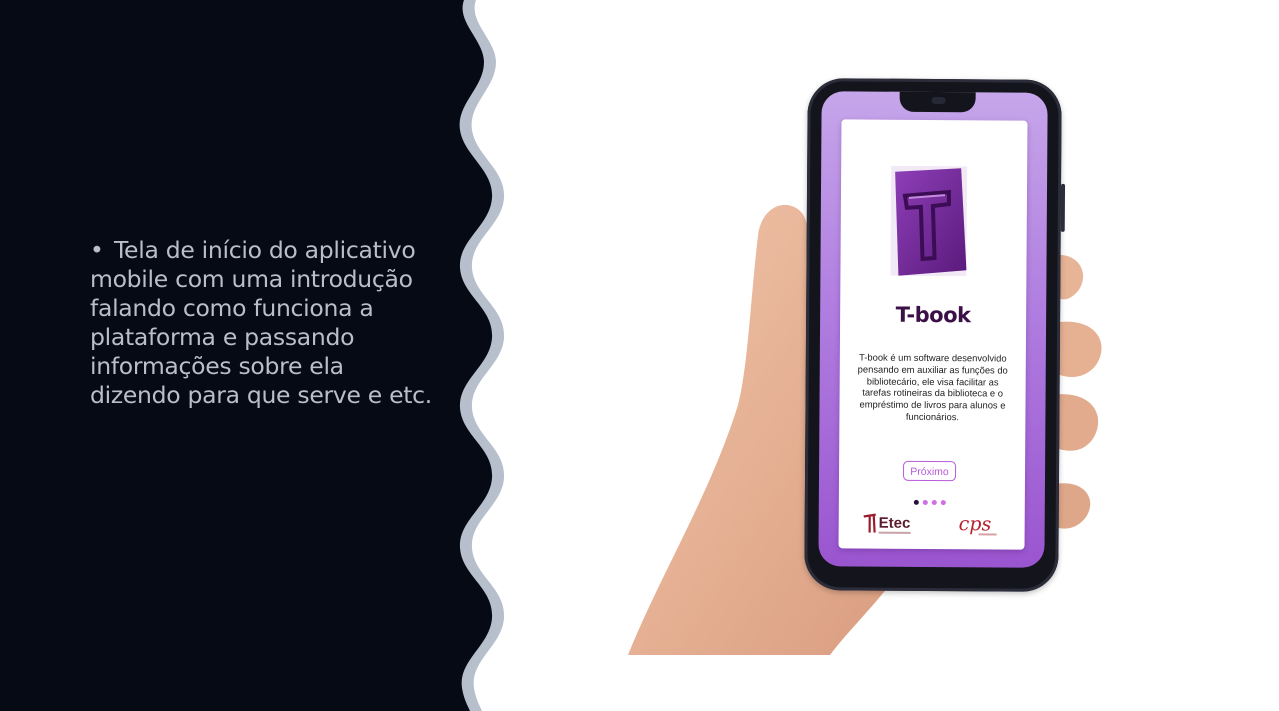 Image resolution: width=1279 pixels, height=711 pixels. I want to click on phone-notch, so click(937, 102).